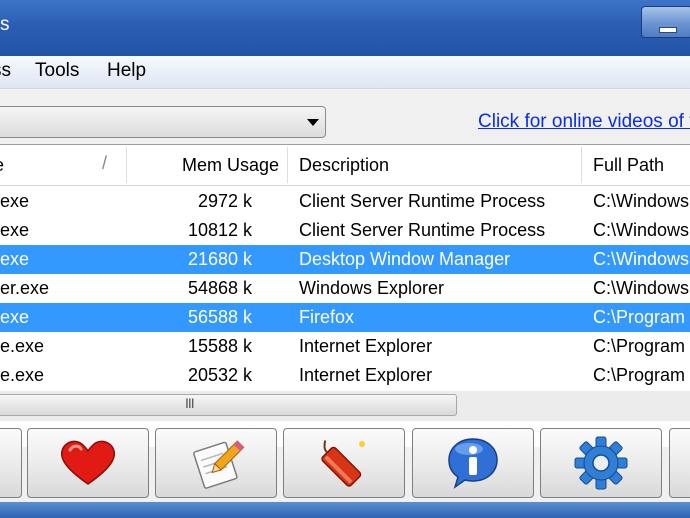  I want to click on menu-bar: ss Tools Help, so click(345, 72).